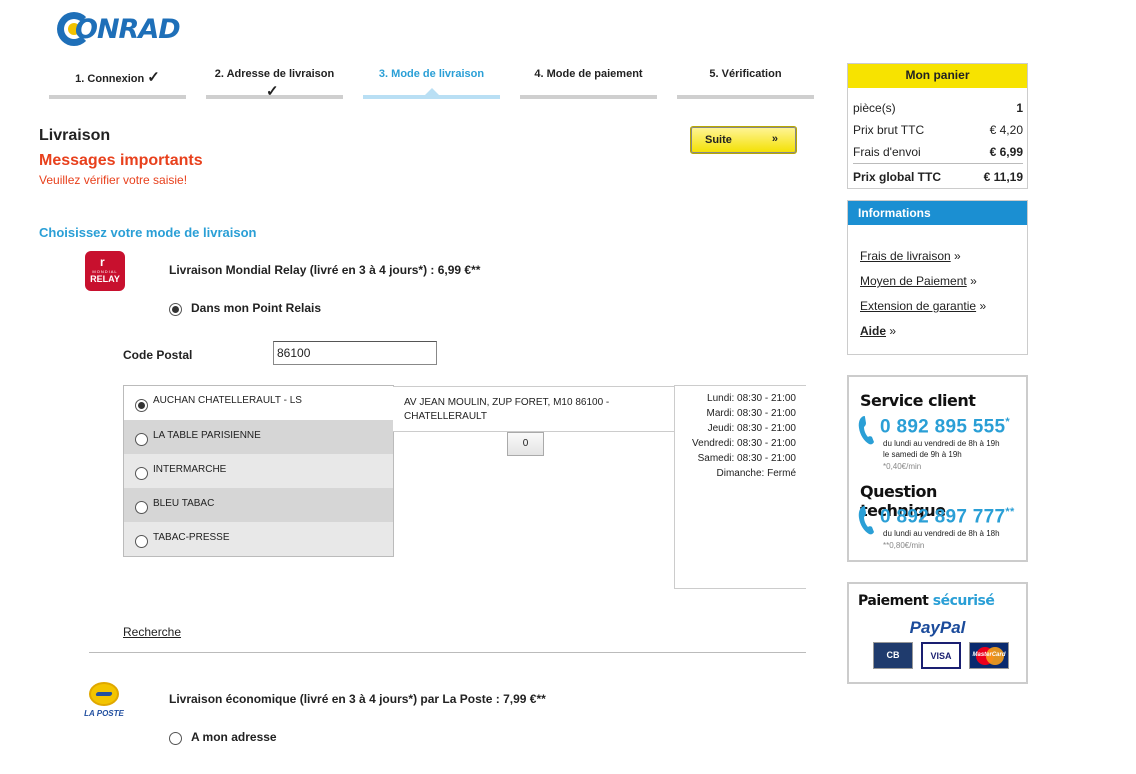 The height and width of the screenshot is (774, 1136). Describe the element at coordinates (227, 400) in the screenshot. I see `relay-name: AUCHAN CHATELLERAULT - LS` at that location.